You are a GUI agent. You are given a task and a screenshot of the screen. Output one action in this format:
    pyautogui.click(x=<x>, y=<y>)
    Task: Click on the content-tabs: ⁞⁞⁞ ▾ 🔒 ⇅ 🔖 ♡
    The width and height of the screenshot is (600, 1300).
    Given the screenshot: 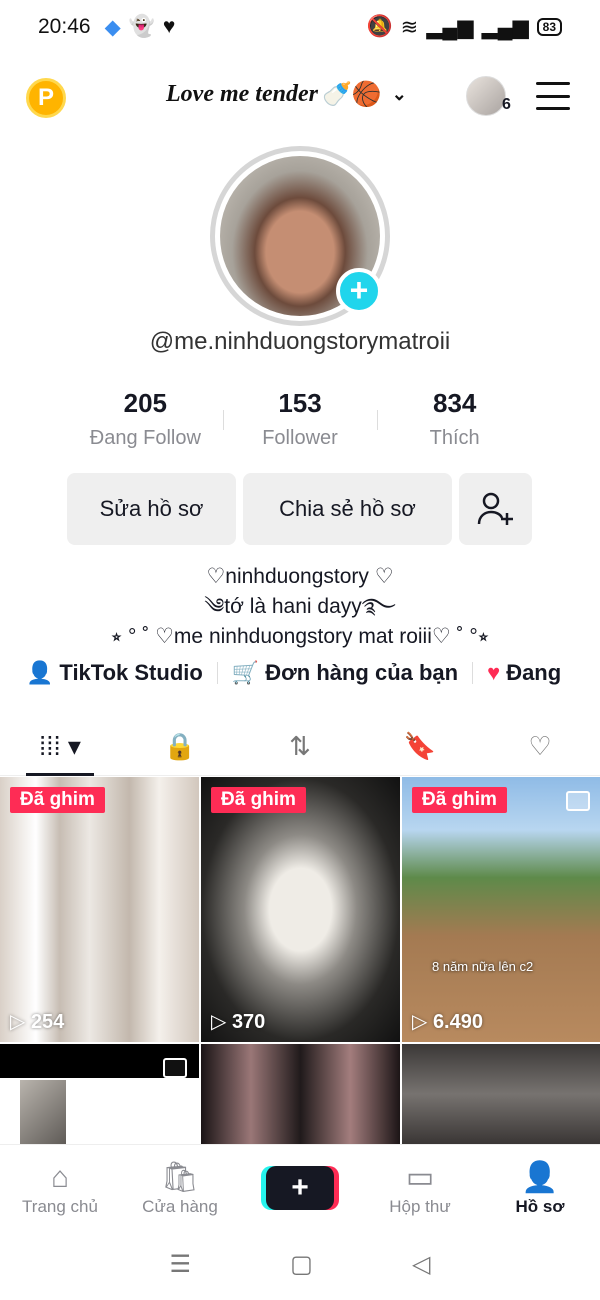 What is the action you would take?
    pyautogui.click(x=300, y=747)
    